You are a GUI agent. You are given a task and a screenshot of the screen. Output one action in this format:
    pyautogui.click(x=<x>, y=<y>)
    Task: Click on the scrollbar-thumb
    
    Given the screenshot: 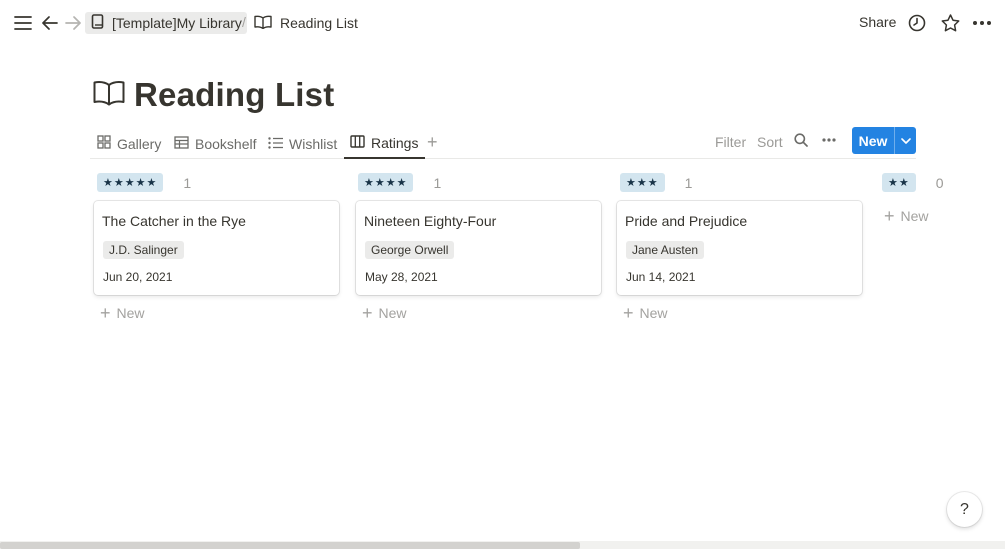 What is the action you would take?
    pyautogui.click(x=290, y=545)
    